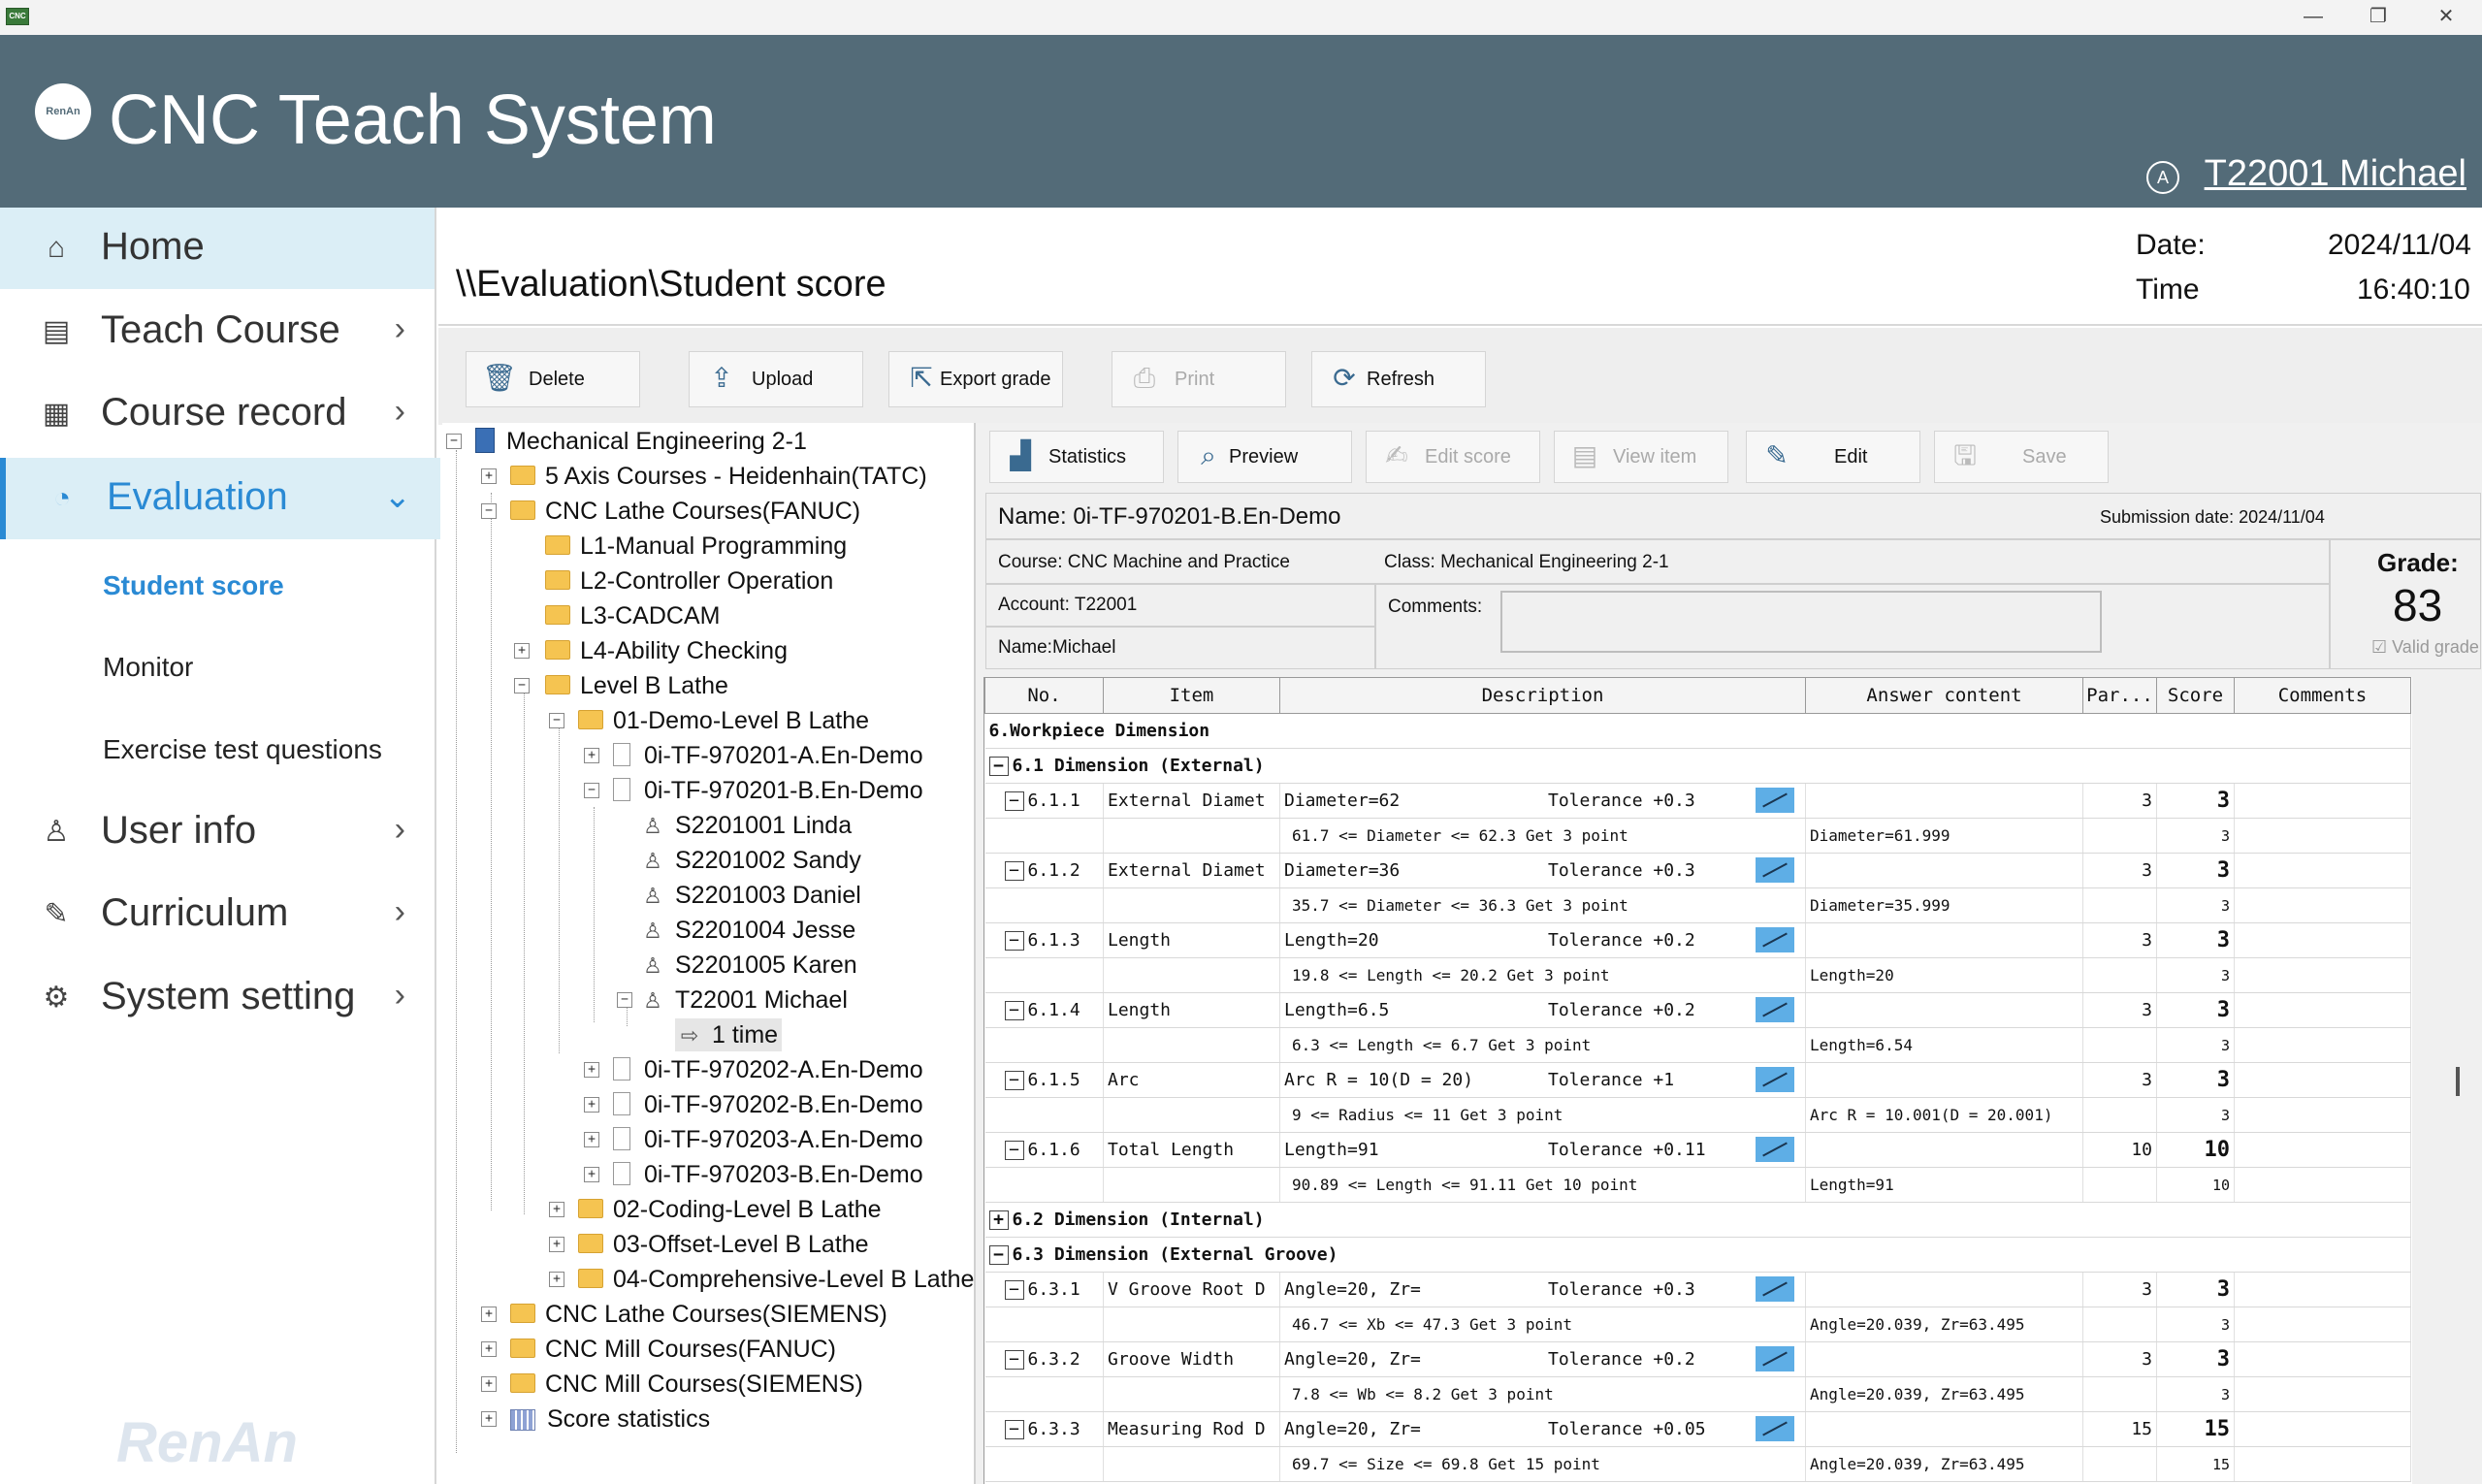 The height and width of the screenshot is (1484, 2482). I want to click on row-score: 10, so click(2195, 1150).